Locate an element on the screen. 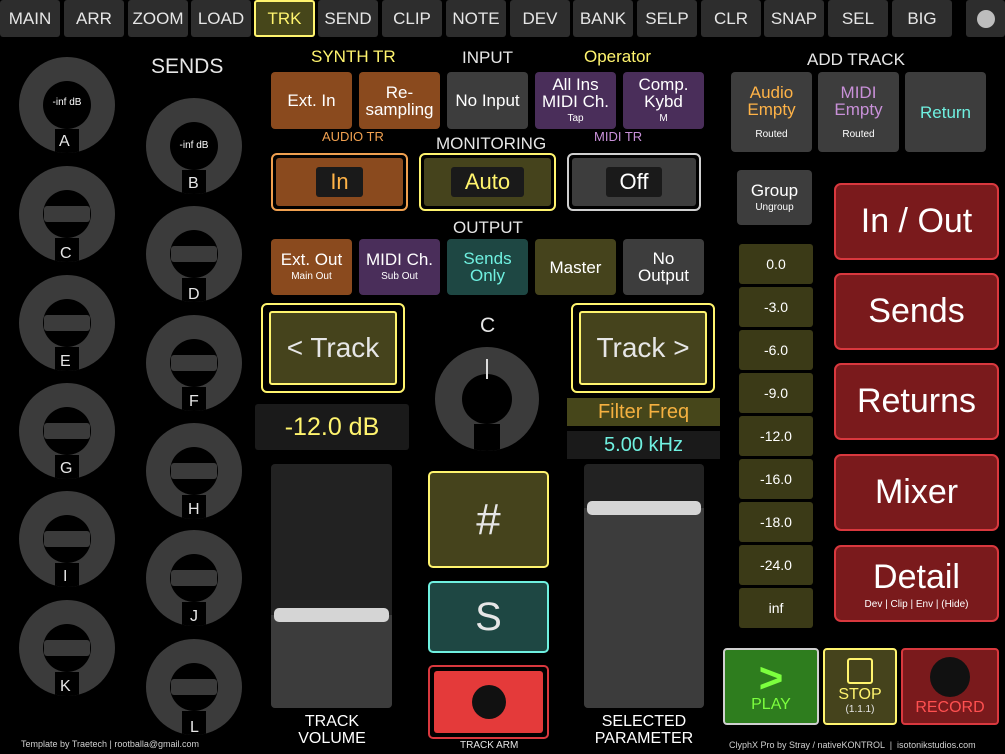 The image size is (1005, 754). center-knob-label: C is located at coordinates (488, 325).